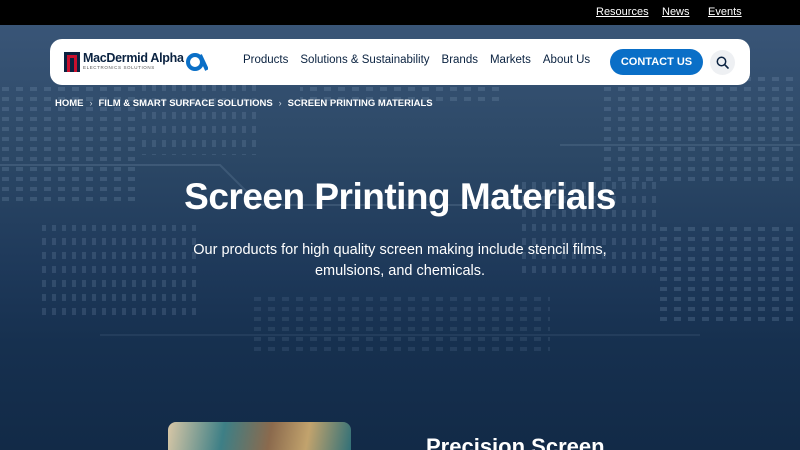 This screenshot has height=450, width=800. Describe the element at coordinates (622, 12) in the screenshot. I see `resources-link: Resources` at that location.